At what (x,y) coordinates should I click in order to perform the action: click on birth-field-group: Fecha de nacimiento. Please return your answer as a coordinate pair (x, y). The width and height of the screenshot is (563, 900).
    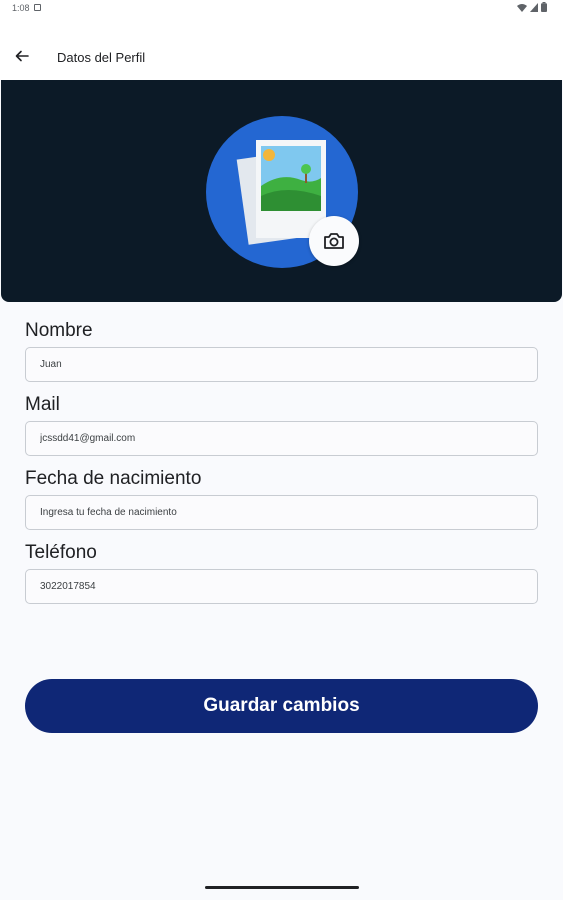
    Looking at the image, I should click on (281, 505).